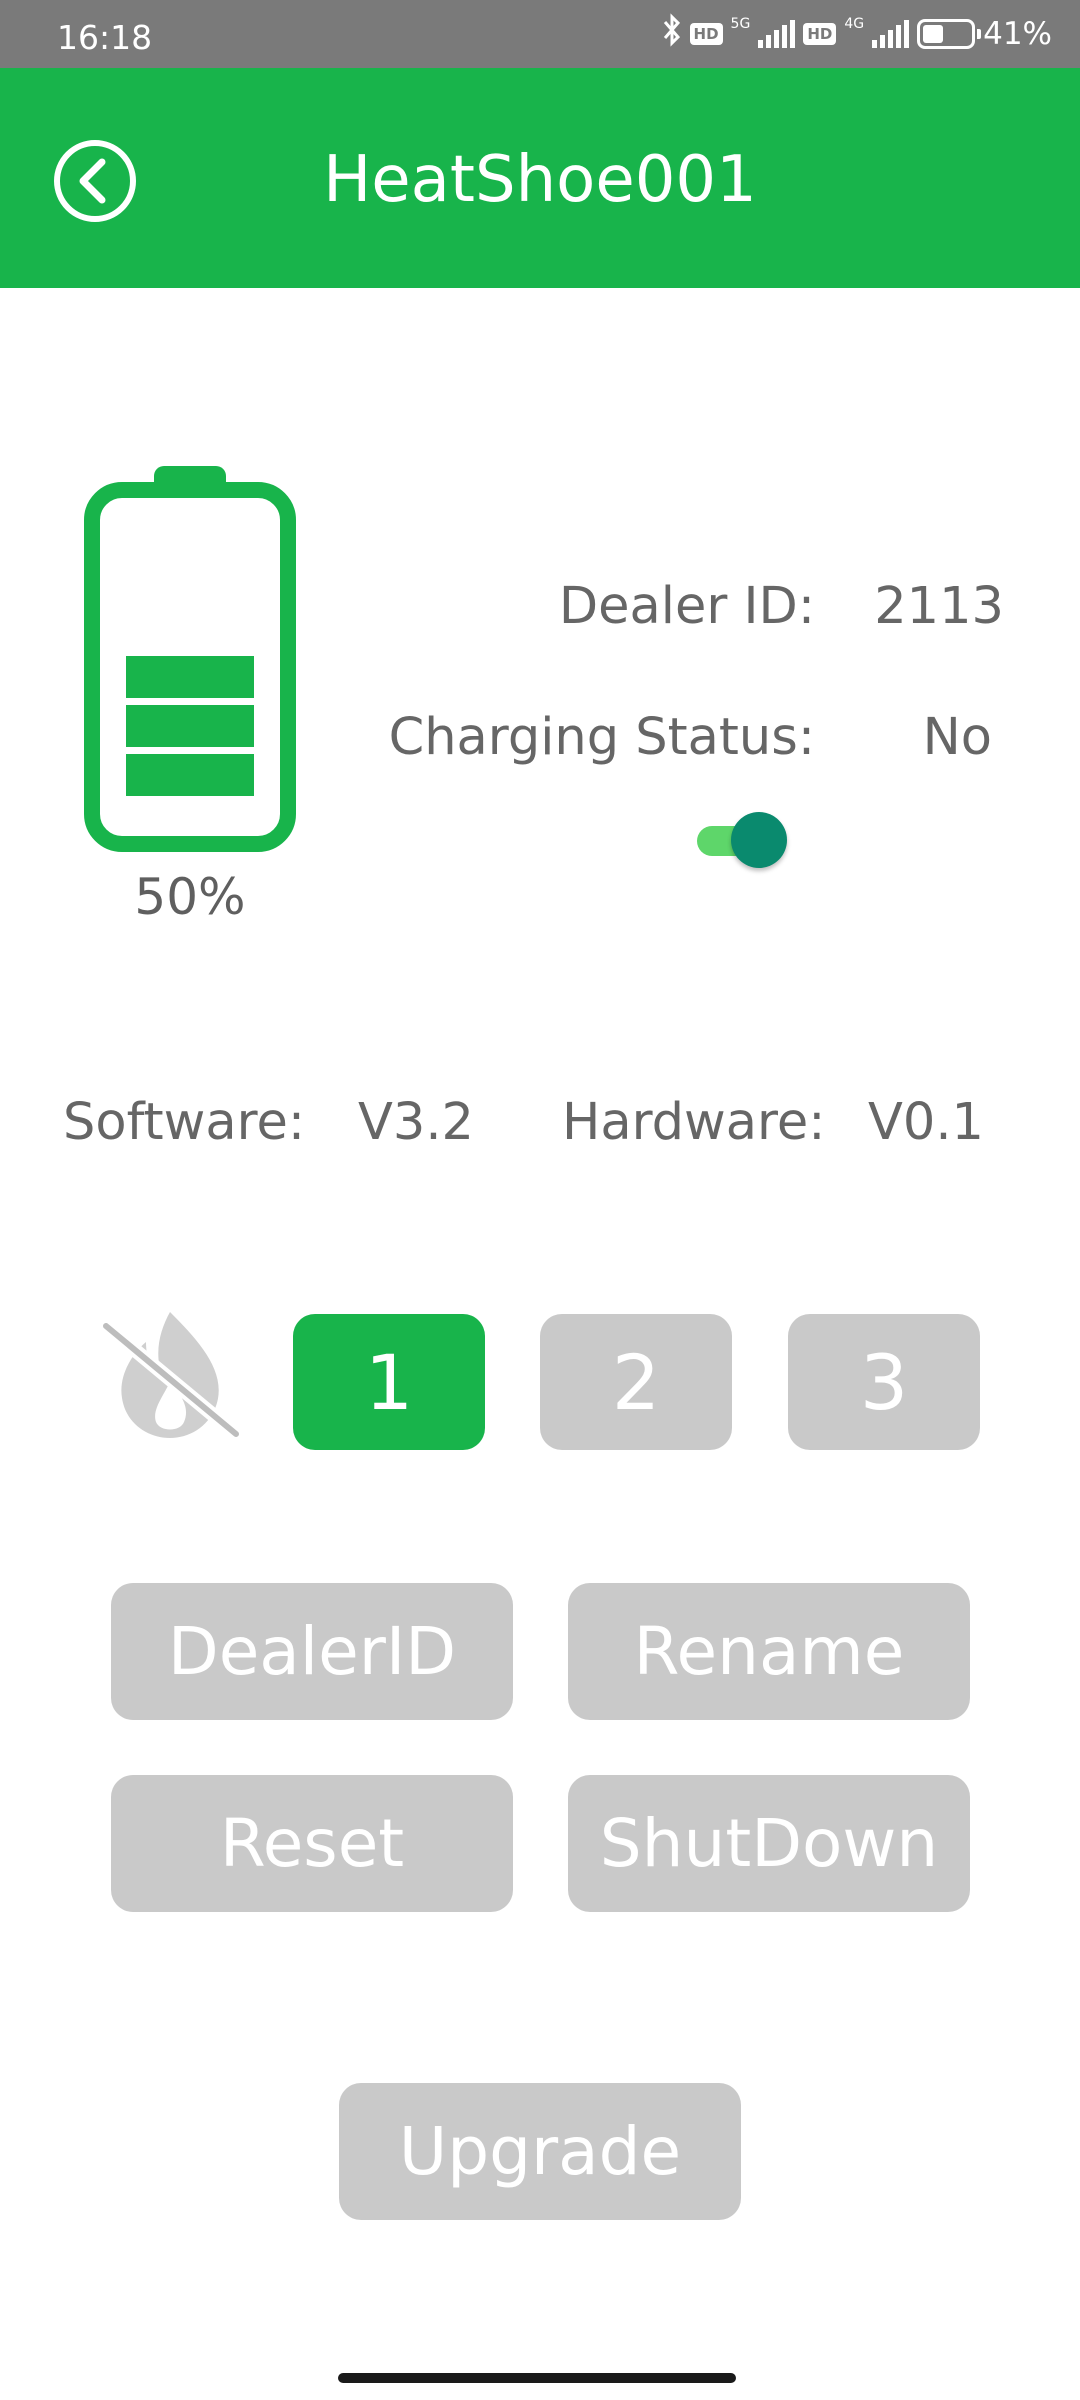 Image resolution: width=1080 pixels, height=2400 pixels. I want to click on battery-percent-label: 50%, so click(190, 897).